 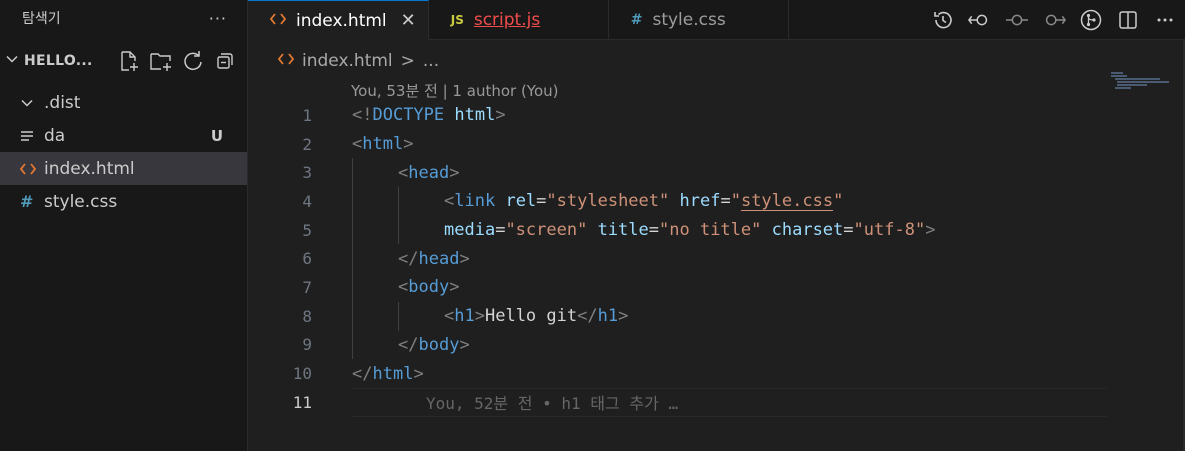 I want to click on next-change-icon, so click(x=1054, y=20).